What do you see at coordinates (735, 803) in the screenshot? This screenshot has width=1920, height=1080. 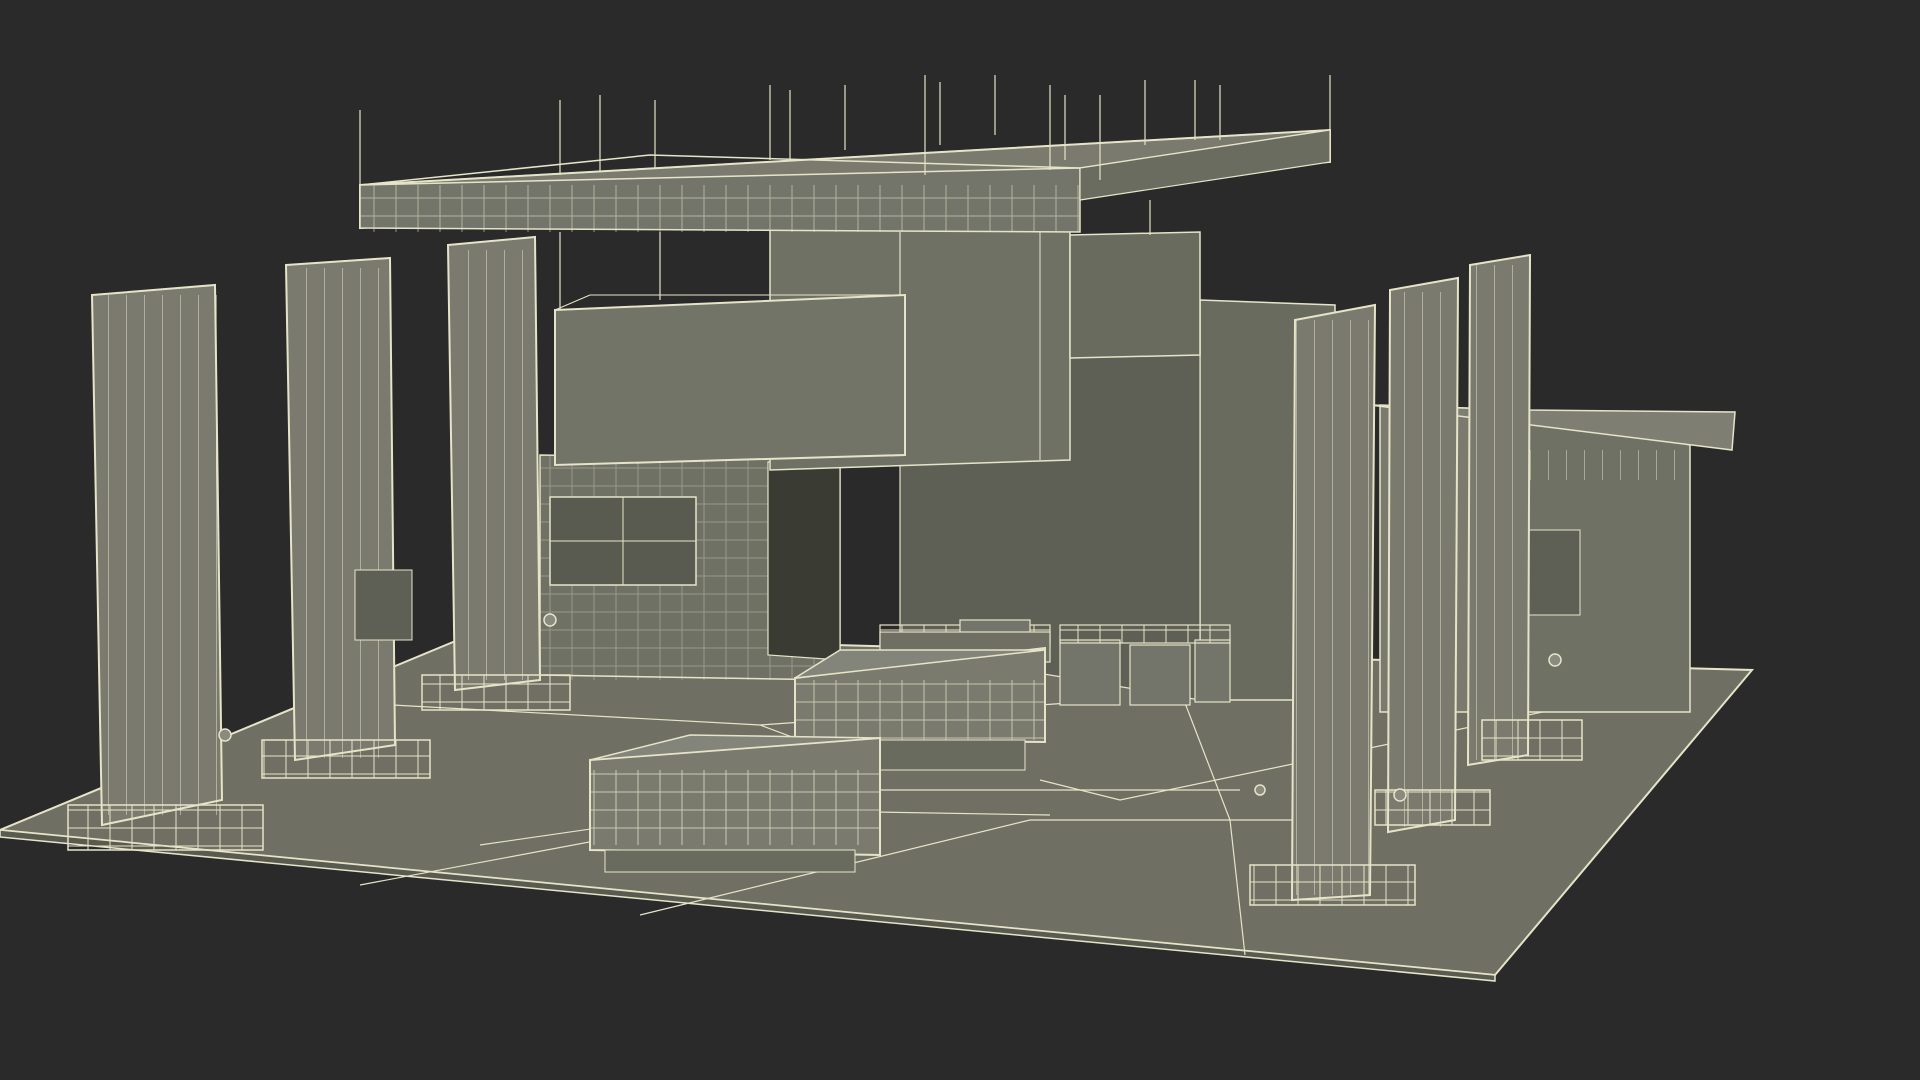 I see `info-counter` at bounding box center [735, 803].